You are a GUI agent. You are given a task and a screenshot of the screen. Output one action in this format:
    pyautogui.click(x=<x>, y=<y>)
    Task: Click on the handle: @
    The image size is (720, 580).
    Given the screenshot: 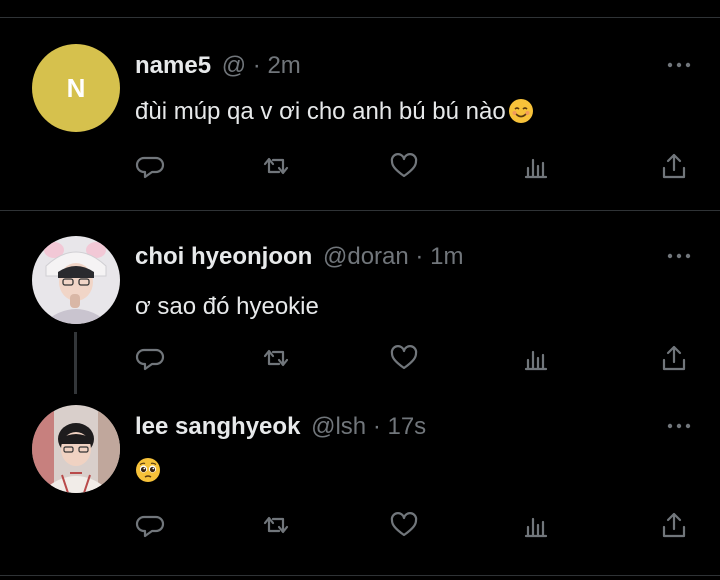 What is the action you would take?
    pyautogui.click(x=234, y=65)
    